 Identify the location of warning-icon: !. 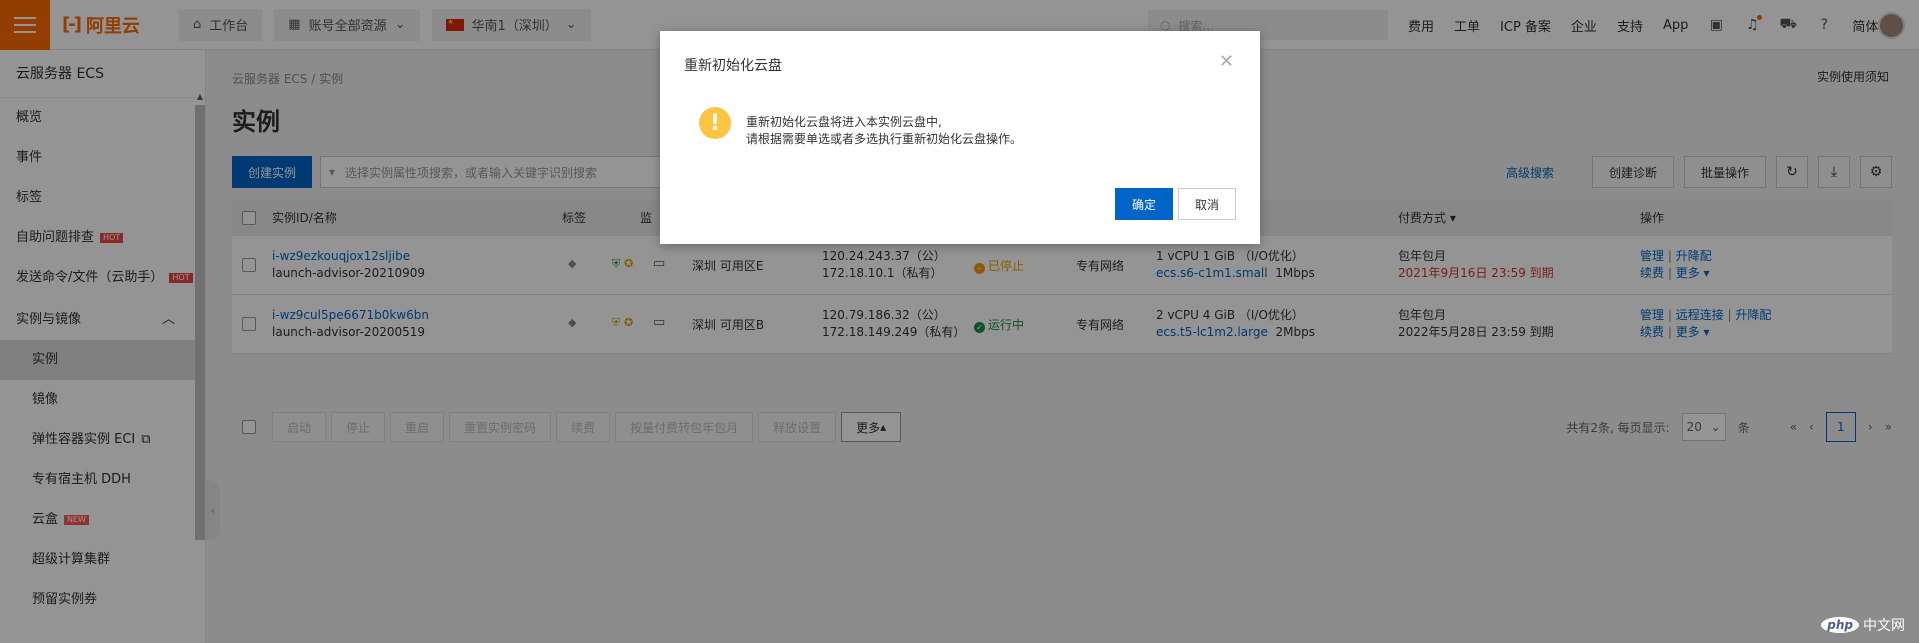
(715, 123).